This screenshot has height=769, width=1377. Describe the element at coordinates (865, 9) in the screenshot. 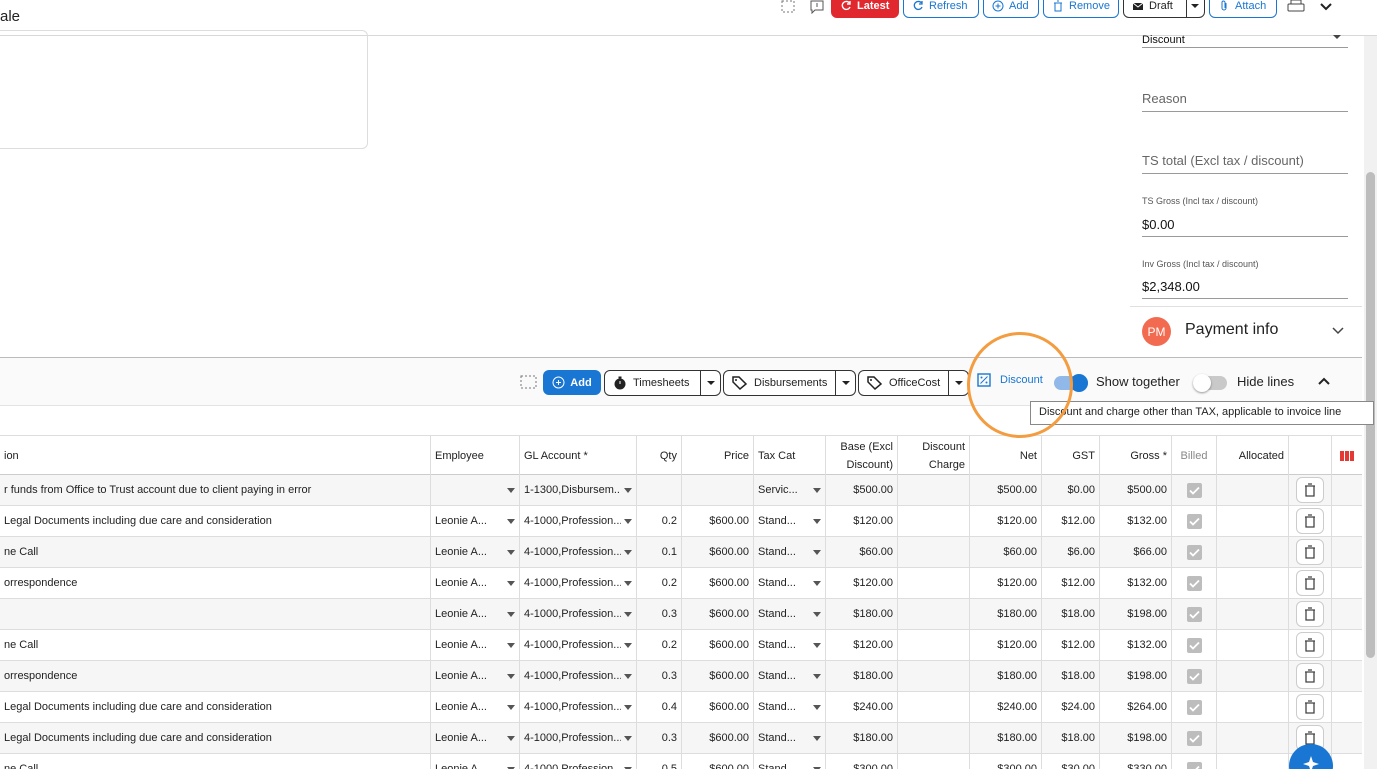

I see `latest-button: Latest` at that location.